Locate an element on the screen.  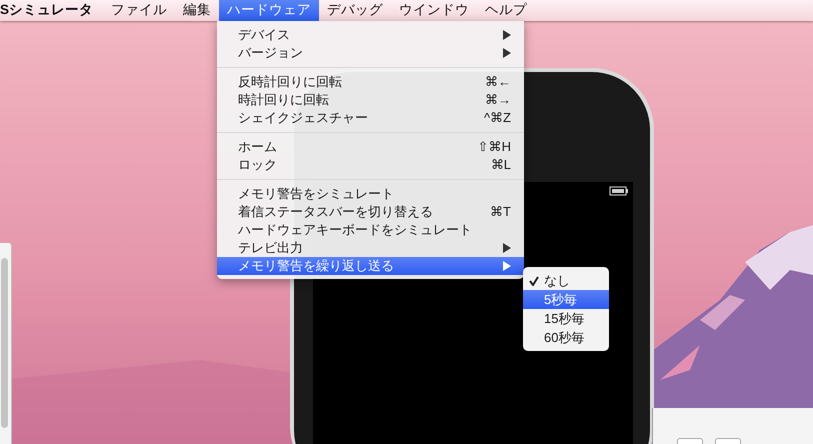
battery-icon is located at coordinates (619, 191).